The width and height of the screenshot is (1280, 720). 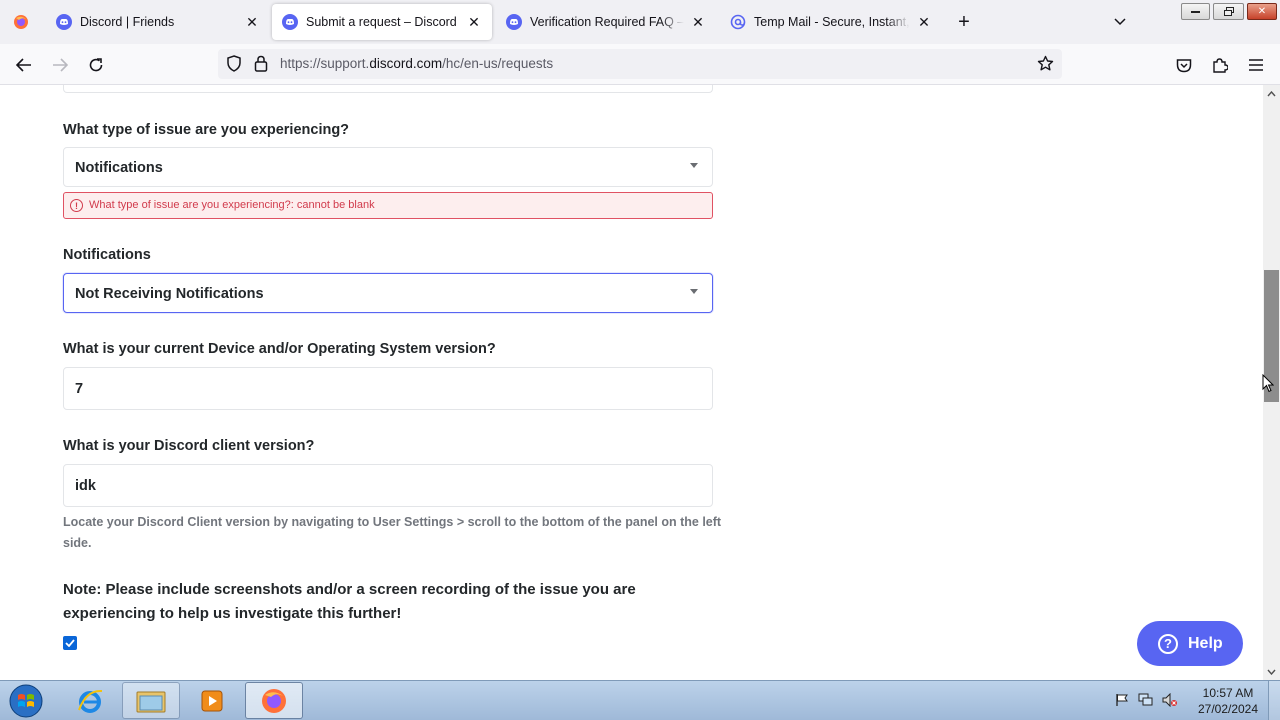 What do you see at coordinates (1228, 11) in the screenshot?
I see `restore-window-icon` at bounding box center [1228, 11].